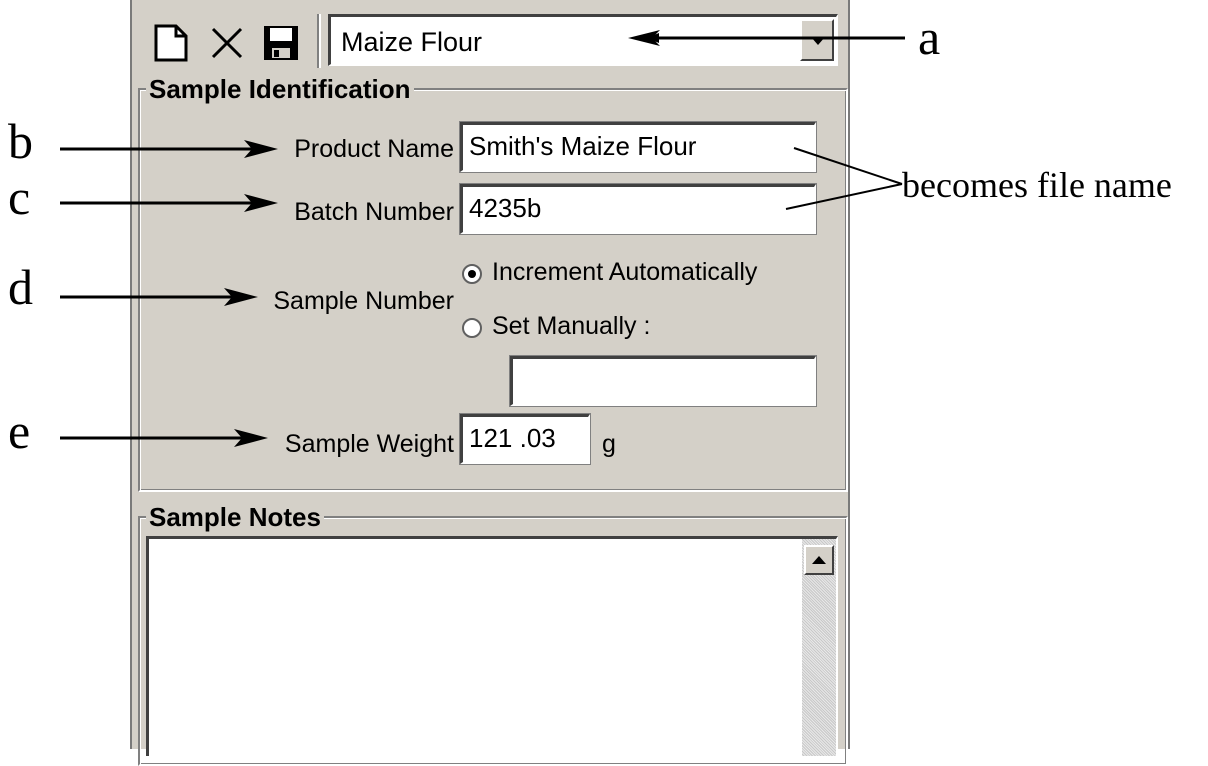 The image size is (1208, 766). I want to click on callout-c: c, so click(19, 197).